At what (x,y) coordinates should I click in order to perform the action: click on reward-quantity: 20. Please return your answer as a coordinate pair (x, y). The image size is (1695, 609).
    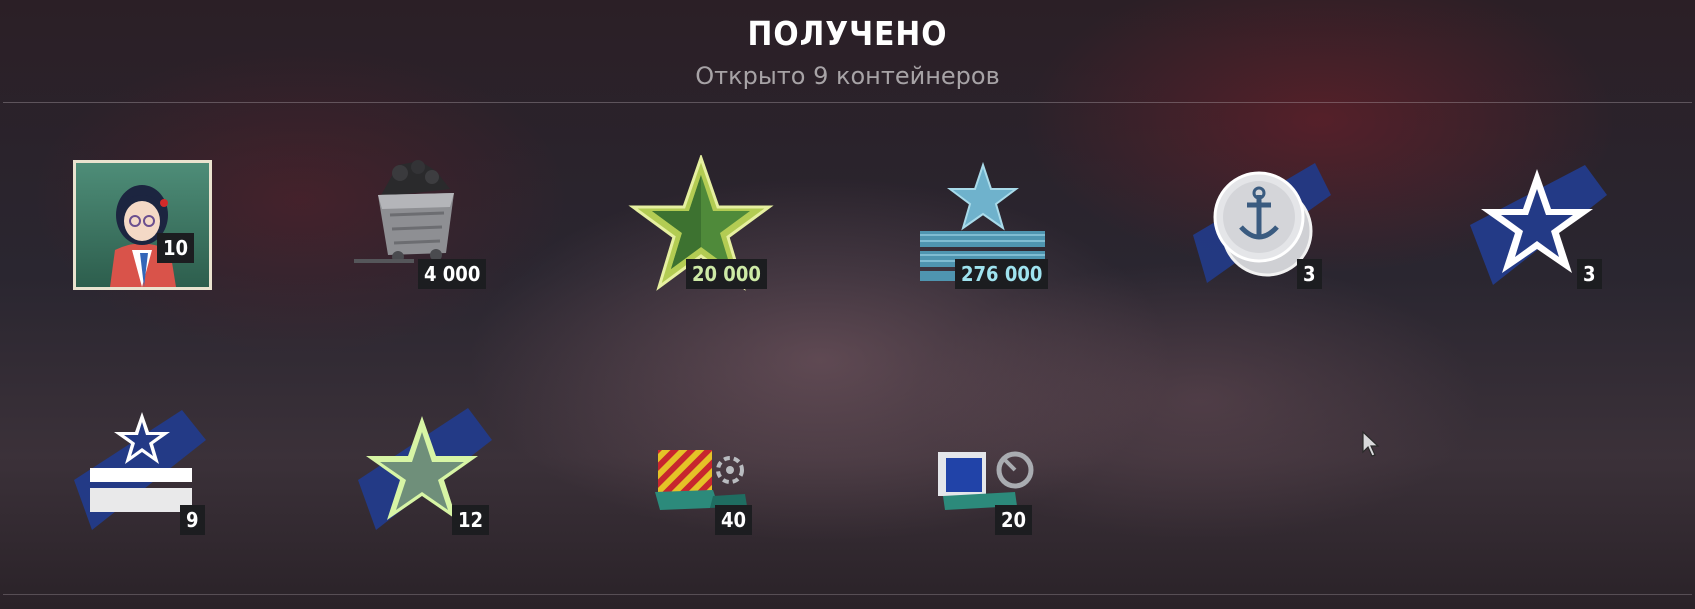
    Looking at the image, I should click on (1014, 520).